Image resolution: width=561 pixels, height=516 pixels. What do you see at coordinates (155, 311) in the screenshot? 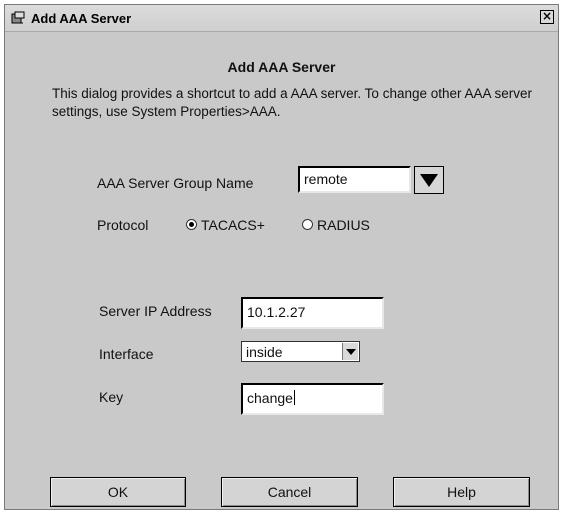
I see `server-ip-label: Server IP Address` at bounding box center [155, 311].